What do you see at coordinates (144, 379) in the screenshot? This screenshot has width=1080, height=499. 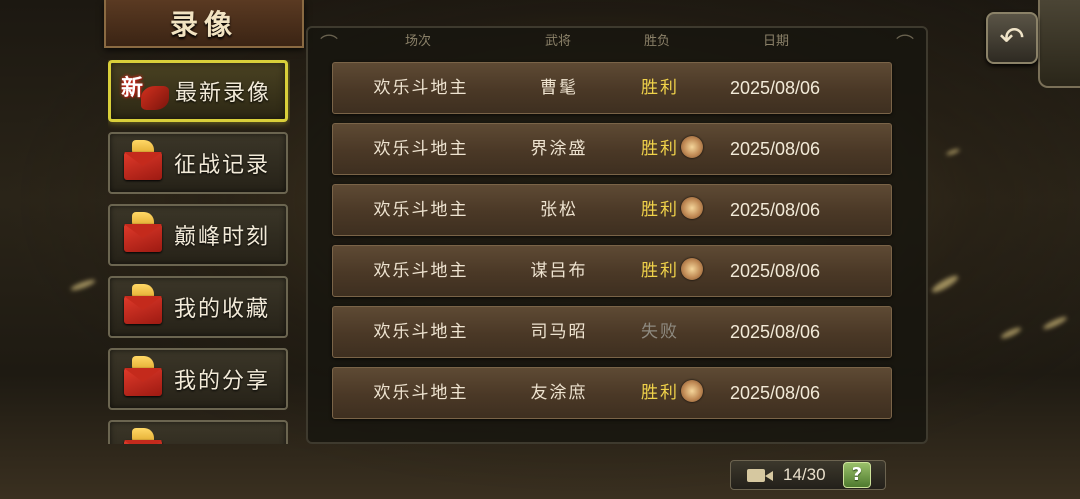 I see `envelope-share-icon` at bounding box center [144, 379].